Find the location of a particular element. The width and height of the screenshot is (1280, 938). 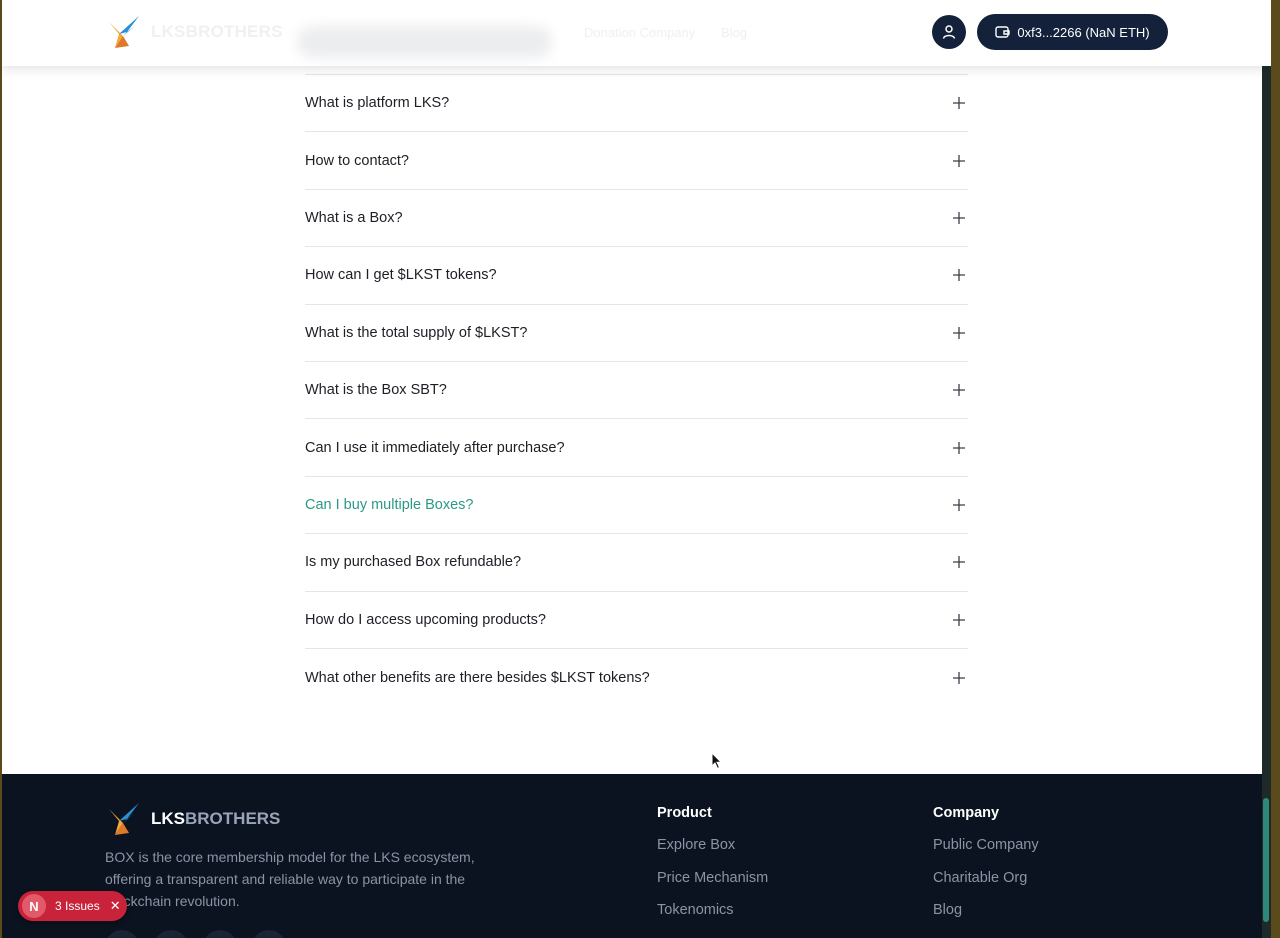

footer-link-tokenomics: Tokenomics is located at coordinates (712, 916).